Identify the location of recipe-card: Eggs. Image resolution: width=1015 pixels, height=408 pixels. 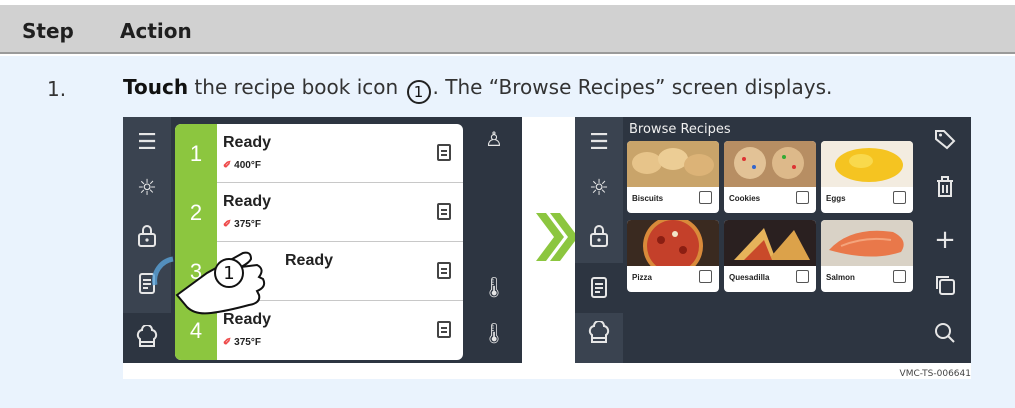
(867, 177).